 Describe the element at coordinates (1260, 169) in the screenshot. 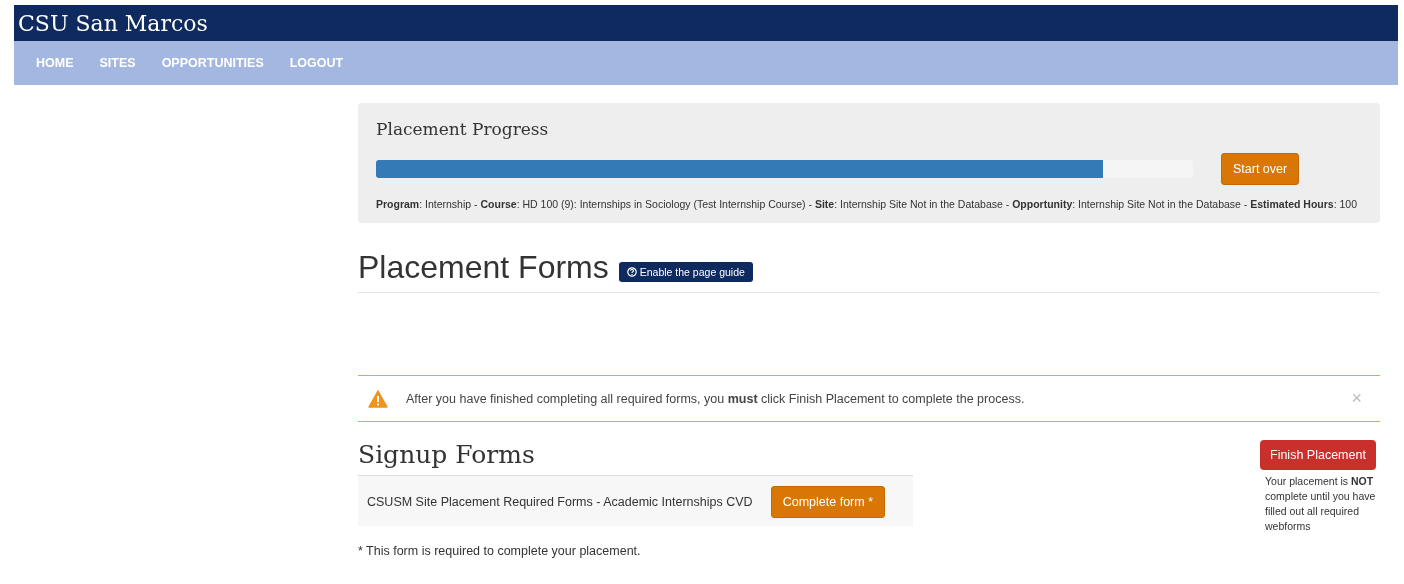

I see `start-over-button: Start over` at that location.